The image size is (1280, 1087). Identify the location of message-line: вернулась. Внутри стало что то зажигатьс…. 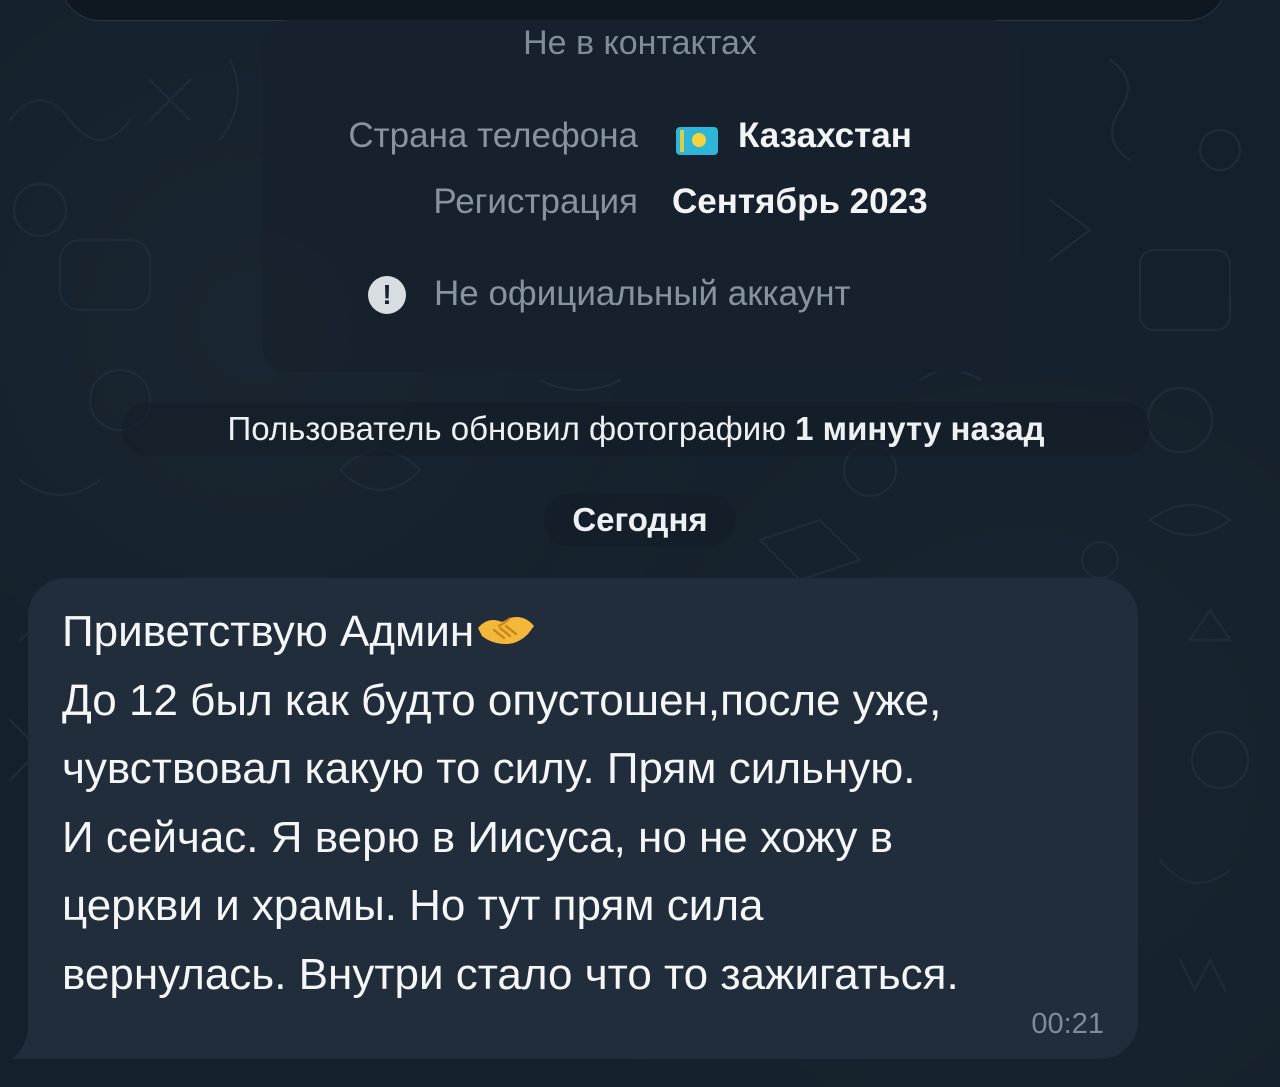
(510, 974).